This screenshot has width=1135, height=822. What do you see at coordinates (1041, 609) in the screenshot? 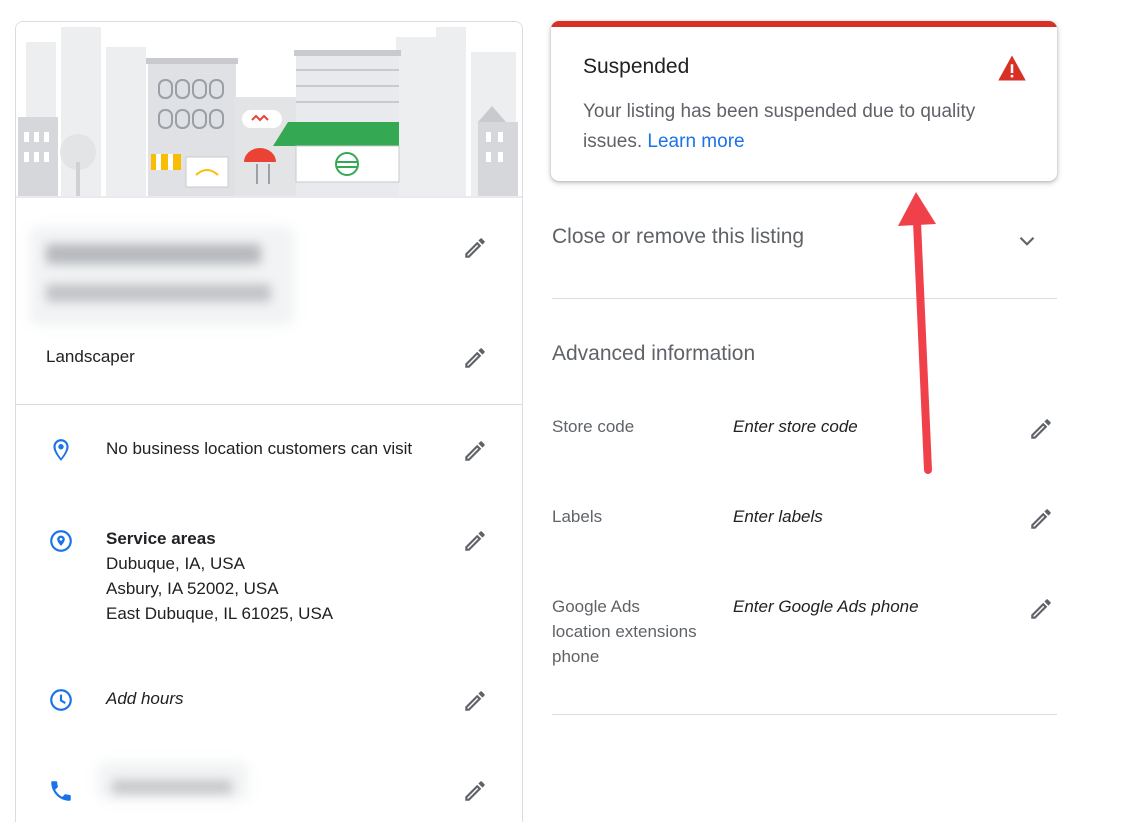
I see `edit-ads-phone-button` at bounding box center [1041, 609].